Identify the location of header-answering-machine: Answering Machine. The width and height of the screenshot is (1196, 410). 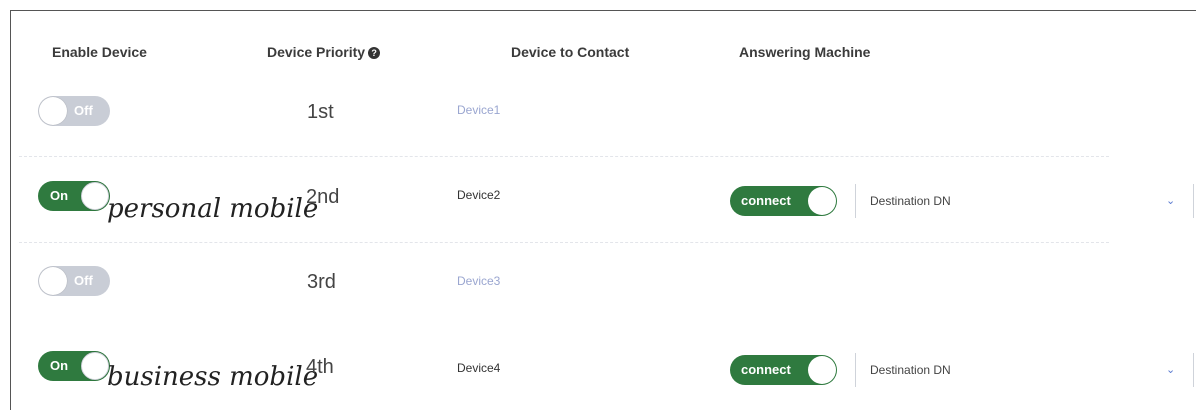
(805, 52).